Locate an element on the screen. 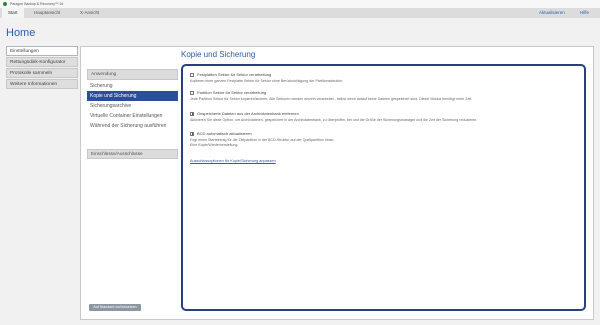 This screenshot has height=325, width=600. reset-defaults-button: Auf Standard zurücksetzen is located at coordinates (115, 307).